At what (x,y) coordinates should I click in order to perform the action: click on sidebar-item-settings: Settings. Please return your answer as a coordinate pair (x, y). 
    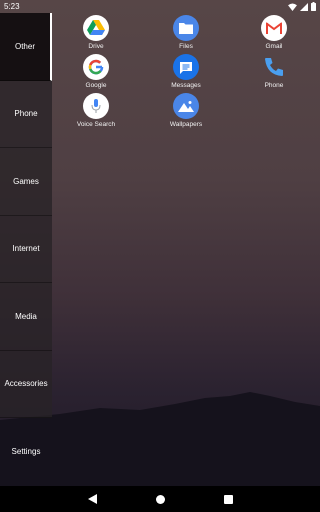
    Looking at the image, I should click on (26, 452).